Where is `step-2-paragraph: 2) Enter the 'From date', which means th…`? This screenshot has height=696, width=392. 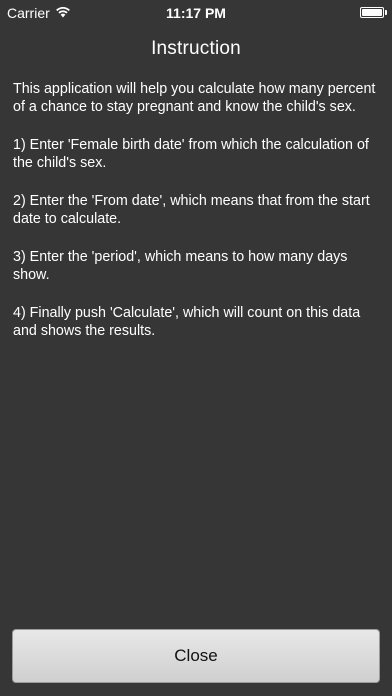
step-2-paragraph: 2) Enter the 'From date', which means th… is located at coordinates (191, 210).